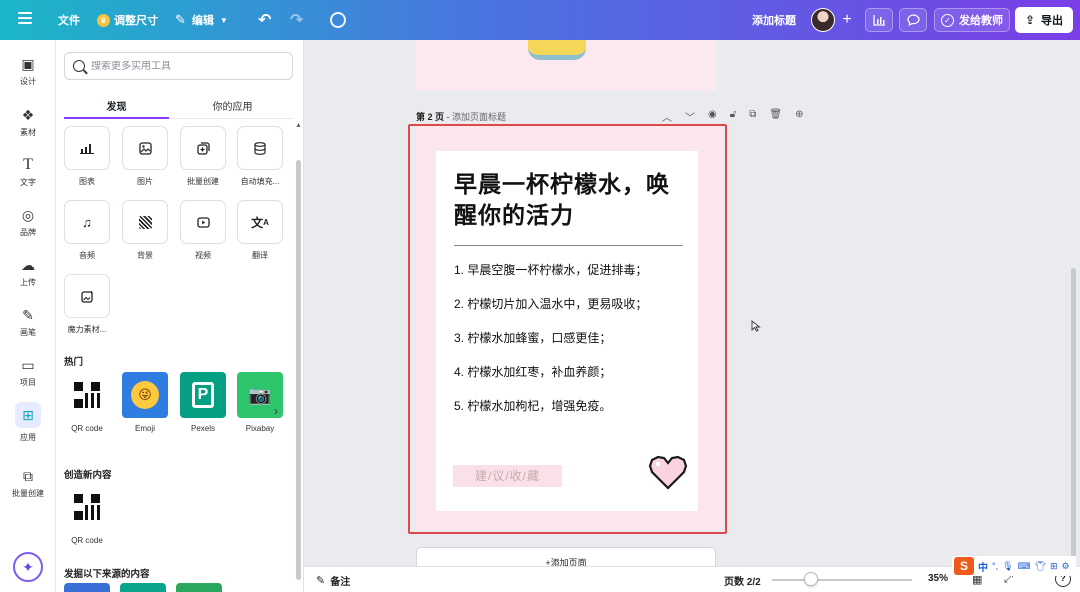 The width and height of the screenshot is (1080, 592). What do you see at coordinates (811, 579) in the screenshot?
I see `zoom-slider-handle` at bounding box center [811, 579].